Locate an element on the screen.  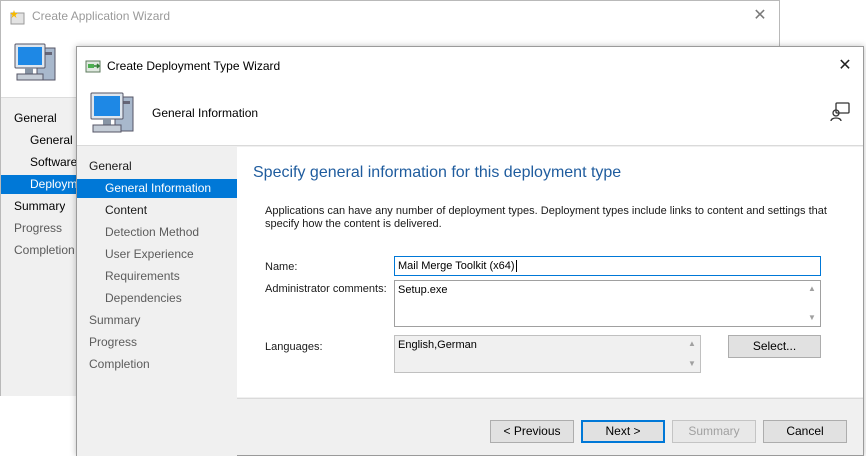
help-icon is located at coordinates (840, 113).